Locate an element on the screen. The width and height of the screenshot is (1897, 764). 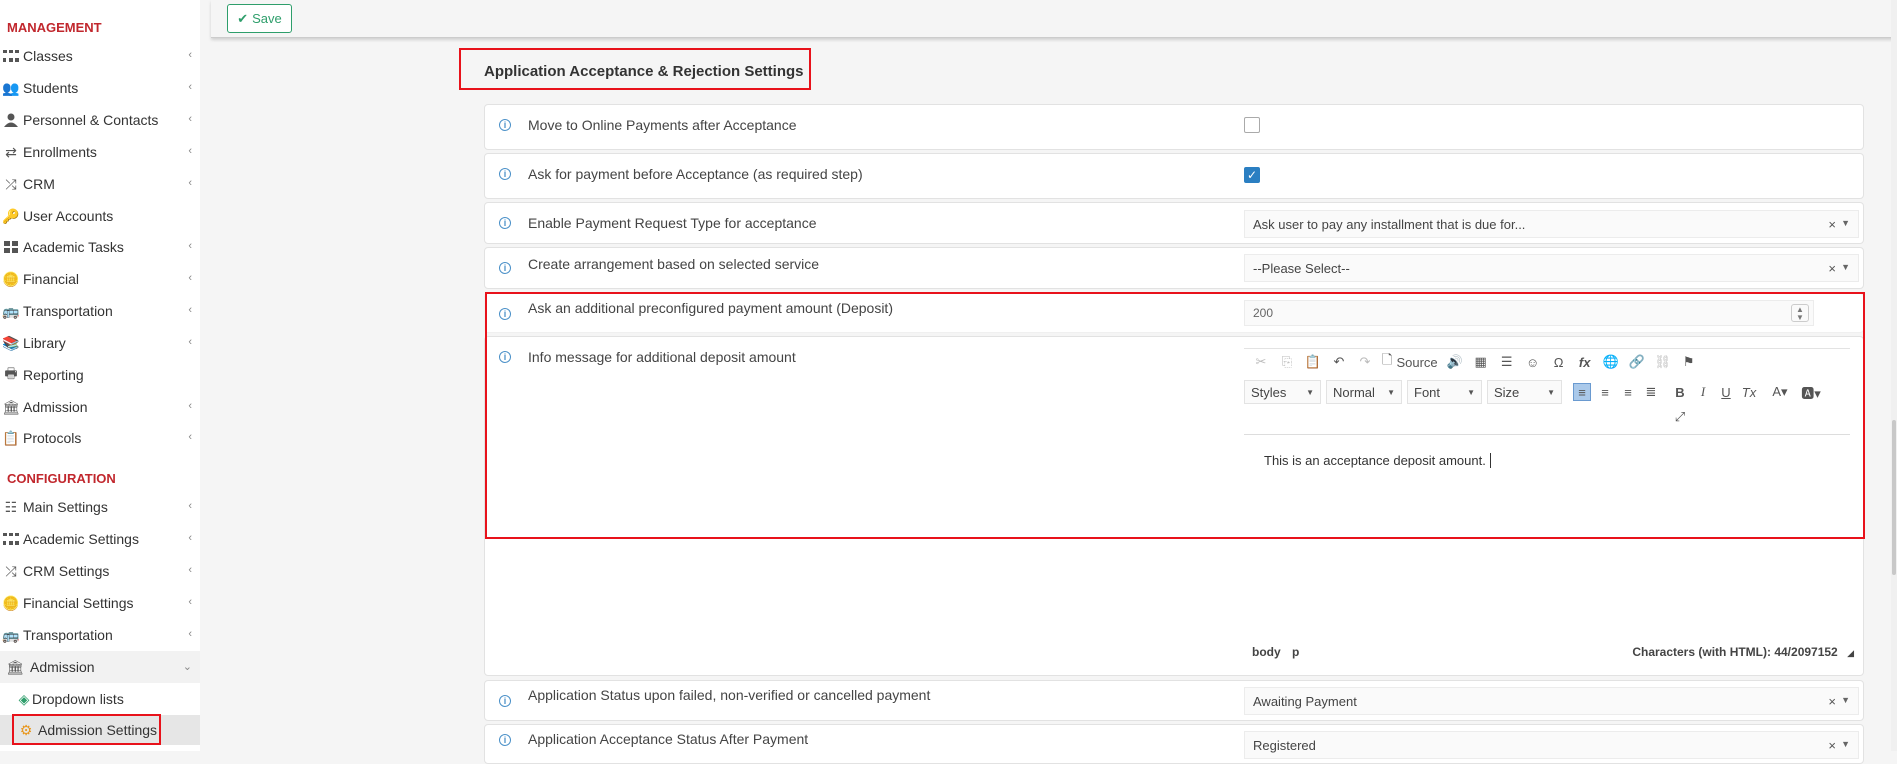
sidebar-item-label: Academic Settings is located at coordinates (81, 539).